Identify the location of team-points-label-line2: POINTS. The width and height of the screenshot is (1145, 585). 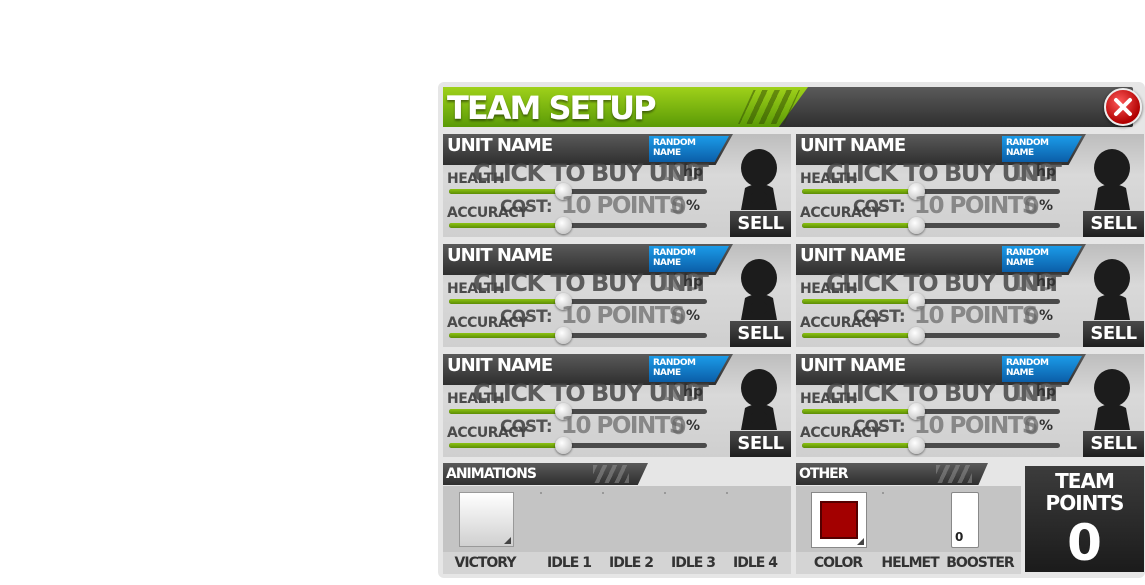
(1085, 503).